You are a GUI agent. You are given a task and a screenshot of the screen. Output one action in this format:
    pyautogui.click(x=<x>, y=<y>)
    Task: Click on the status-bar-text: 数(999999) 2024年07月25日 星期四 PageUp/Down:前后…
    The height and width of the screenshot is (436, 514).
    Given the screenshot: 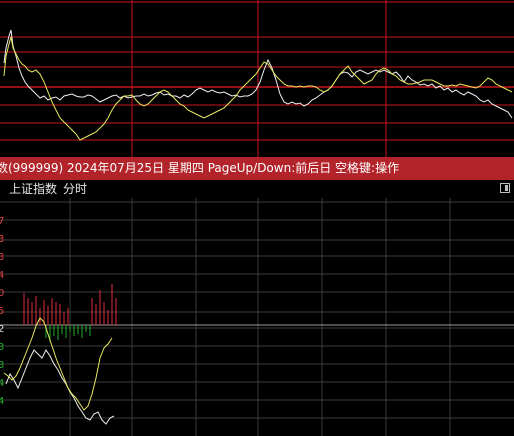 What is the action you would take?
    pyautogui.click(x=200, y=168)
    